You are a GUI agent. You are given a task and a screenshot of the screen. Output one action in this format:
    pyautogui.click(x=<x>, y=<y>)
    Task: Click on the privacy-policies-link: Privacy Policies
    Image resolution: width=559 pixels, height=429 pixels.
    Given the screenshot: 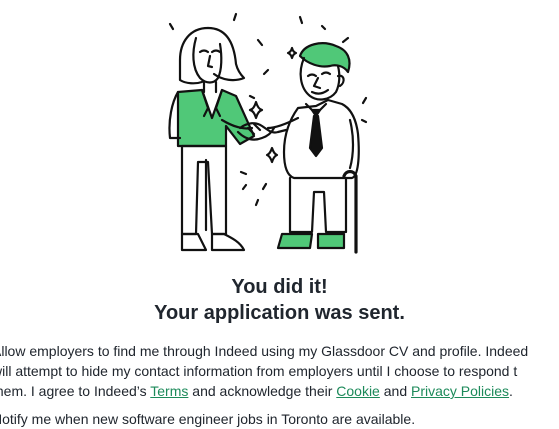 What is the action you would take?
    pyautogui.click(x=460, y=391)
    